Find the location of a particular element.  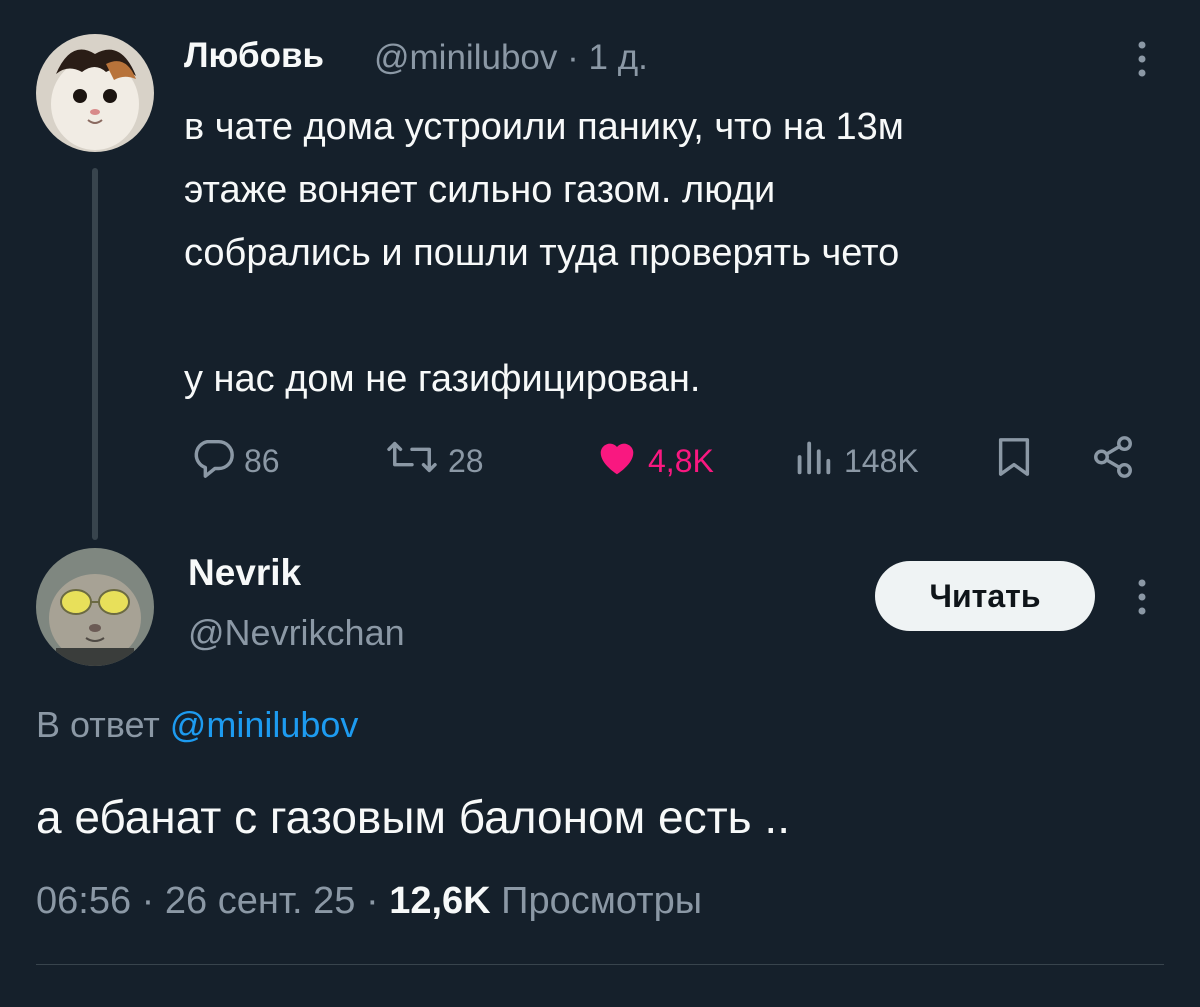

reply-author-handle: @Nevrikchan is located at coordinates (296, 633).